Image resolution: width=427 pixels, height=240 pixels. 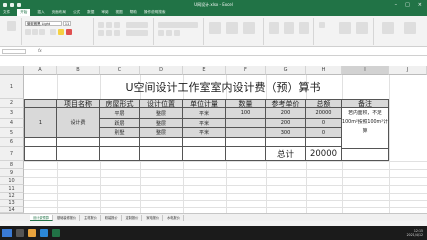 I want to click on sheet-title: U空间设计工作室室内设计费（预）算书, so click(x=223, y=87).